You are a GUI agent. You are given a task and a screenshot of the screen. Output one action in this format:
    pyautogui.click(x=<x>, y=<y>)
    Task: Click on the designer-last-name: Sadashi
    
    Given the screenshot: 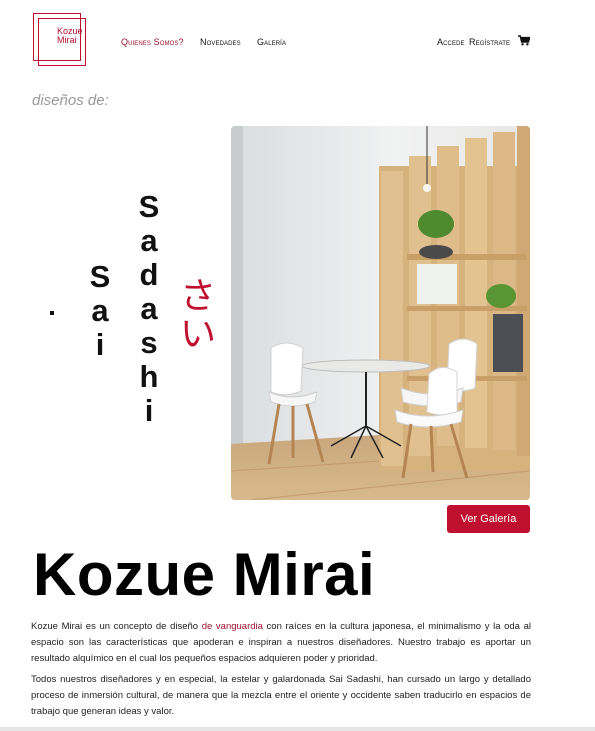 What is the action you would take?
    pyautogui.click(x=149, y=309)
    